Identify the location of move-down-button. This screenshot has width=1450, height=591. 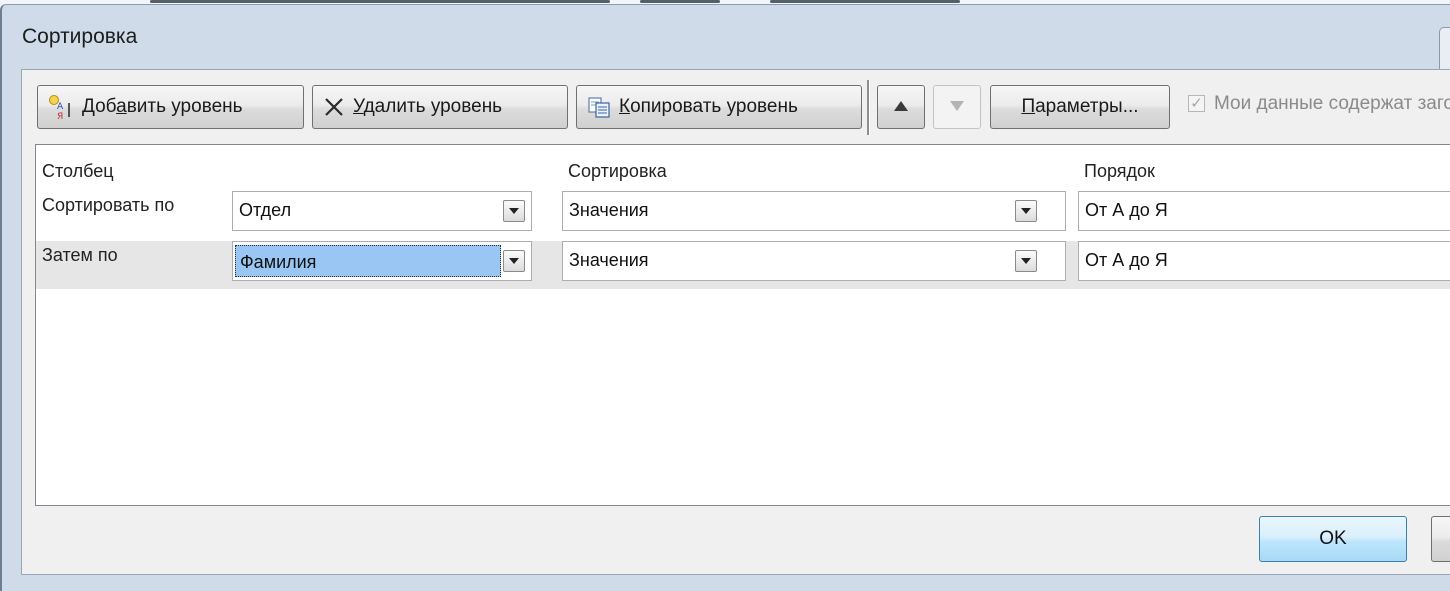
(957, 107).